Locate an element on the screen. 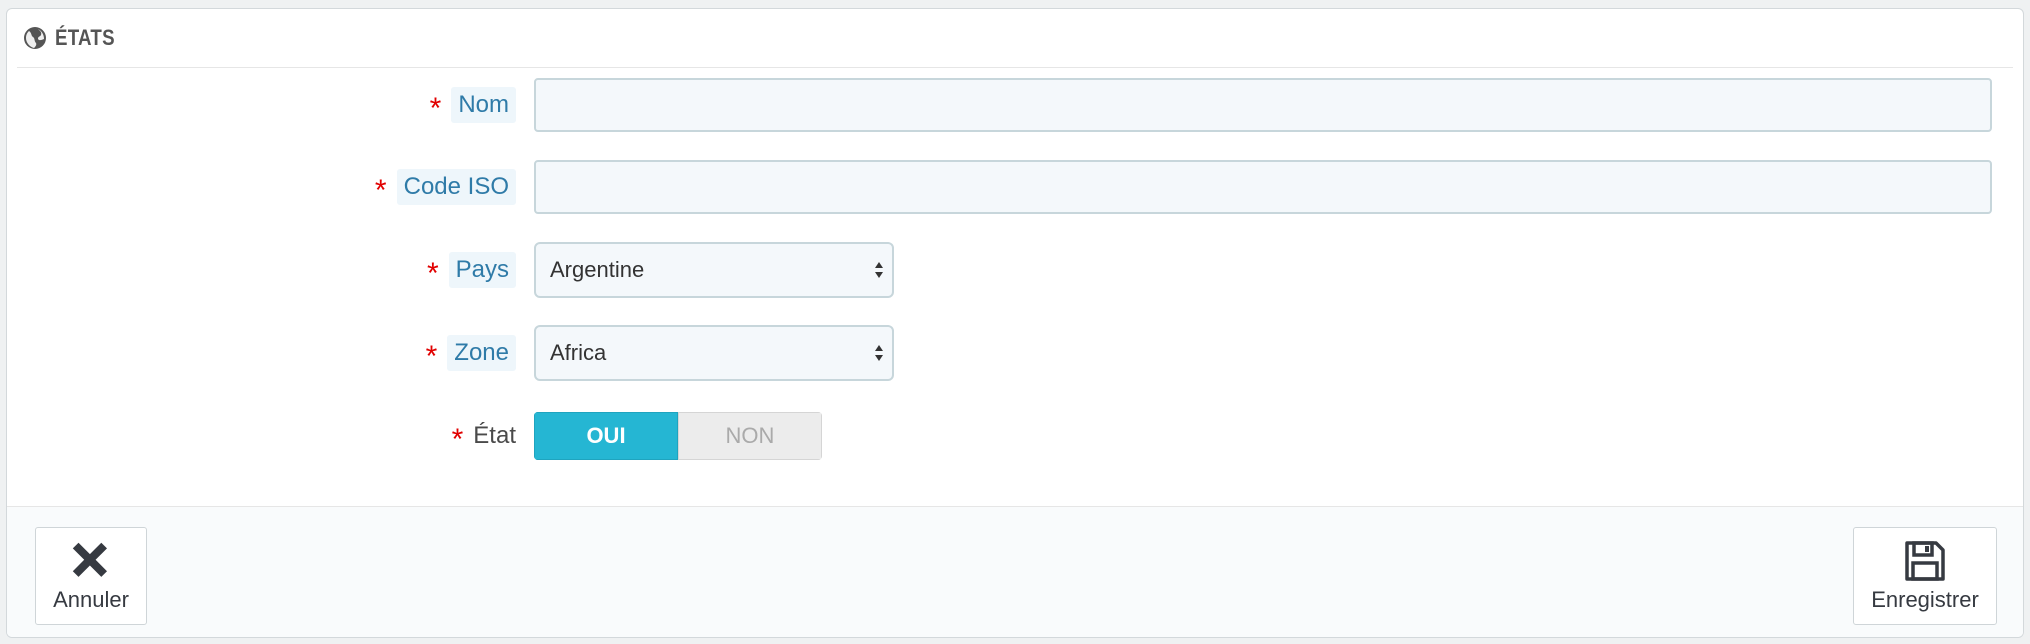 The image size is (2030, 644). name-label-group: * Nom is located at coordinates (473, 105).